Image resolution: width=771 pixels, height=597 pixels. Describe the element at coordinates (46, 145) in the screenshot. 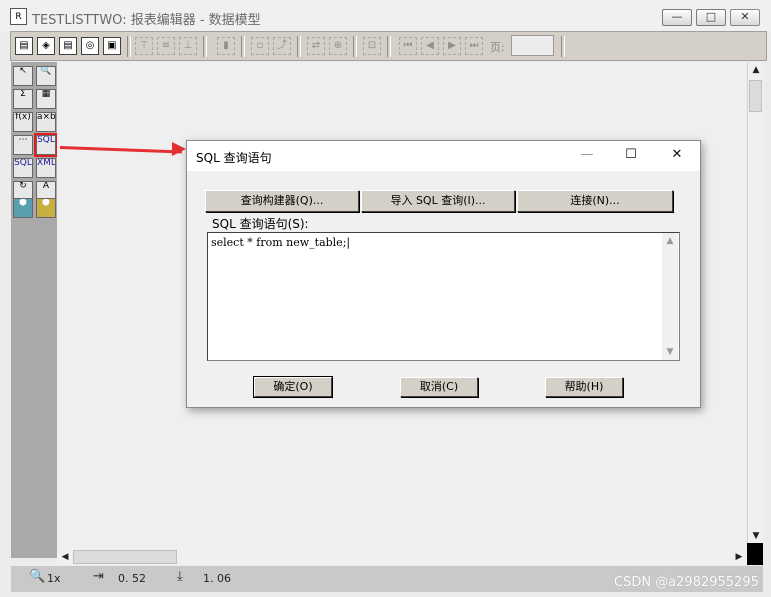

I see `sql-query-tool-icon: SQL` at that location.